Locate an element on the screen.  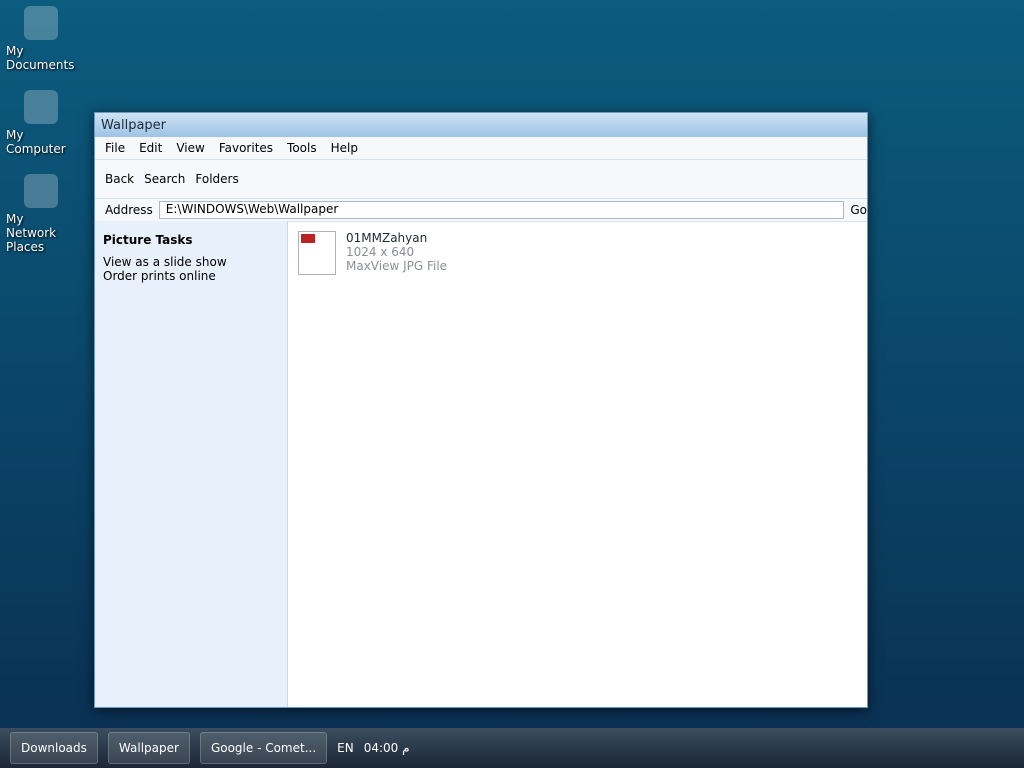
file-meta: 01MMZahyan 1024 x 640 MaxView JPG File is located at coordinates (396, 252).